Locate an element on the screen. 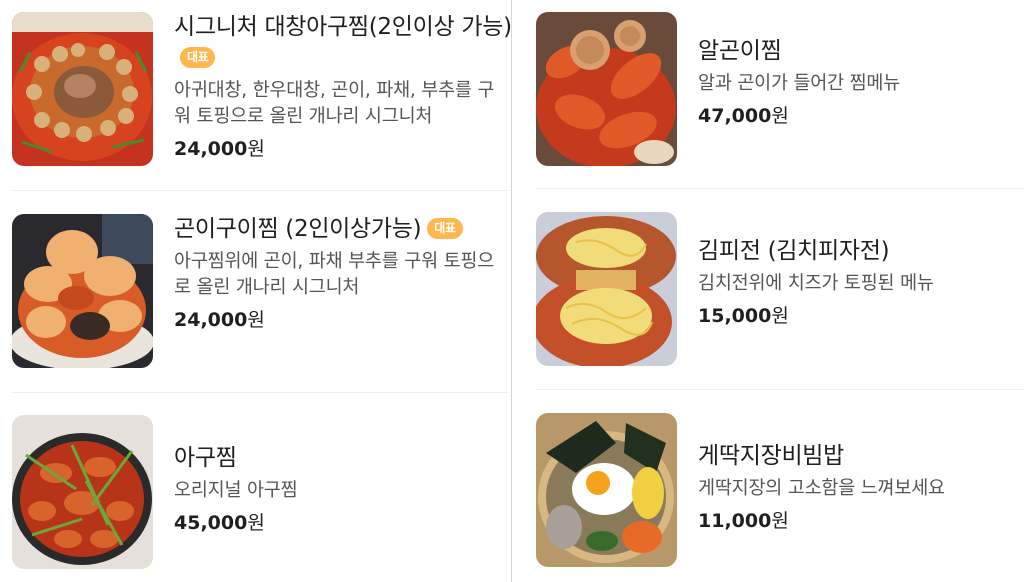 The width and height of the screenshot is (1024, 582). menu-item-price: 47,000원 is located at coordinates (861, 116).